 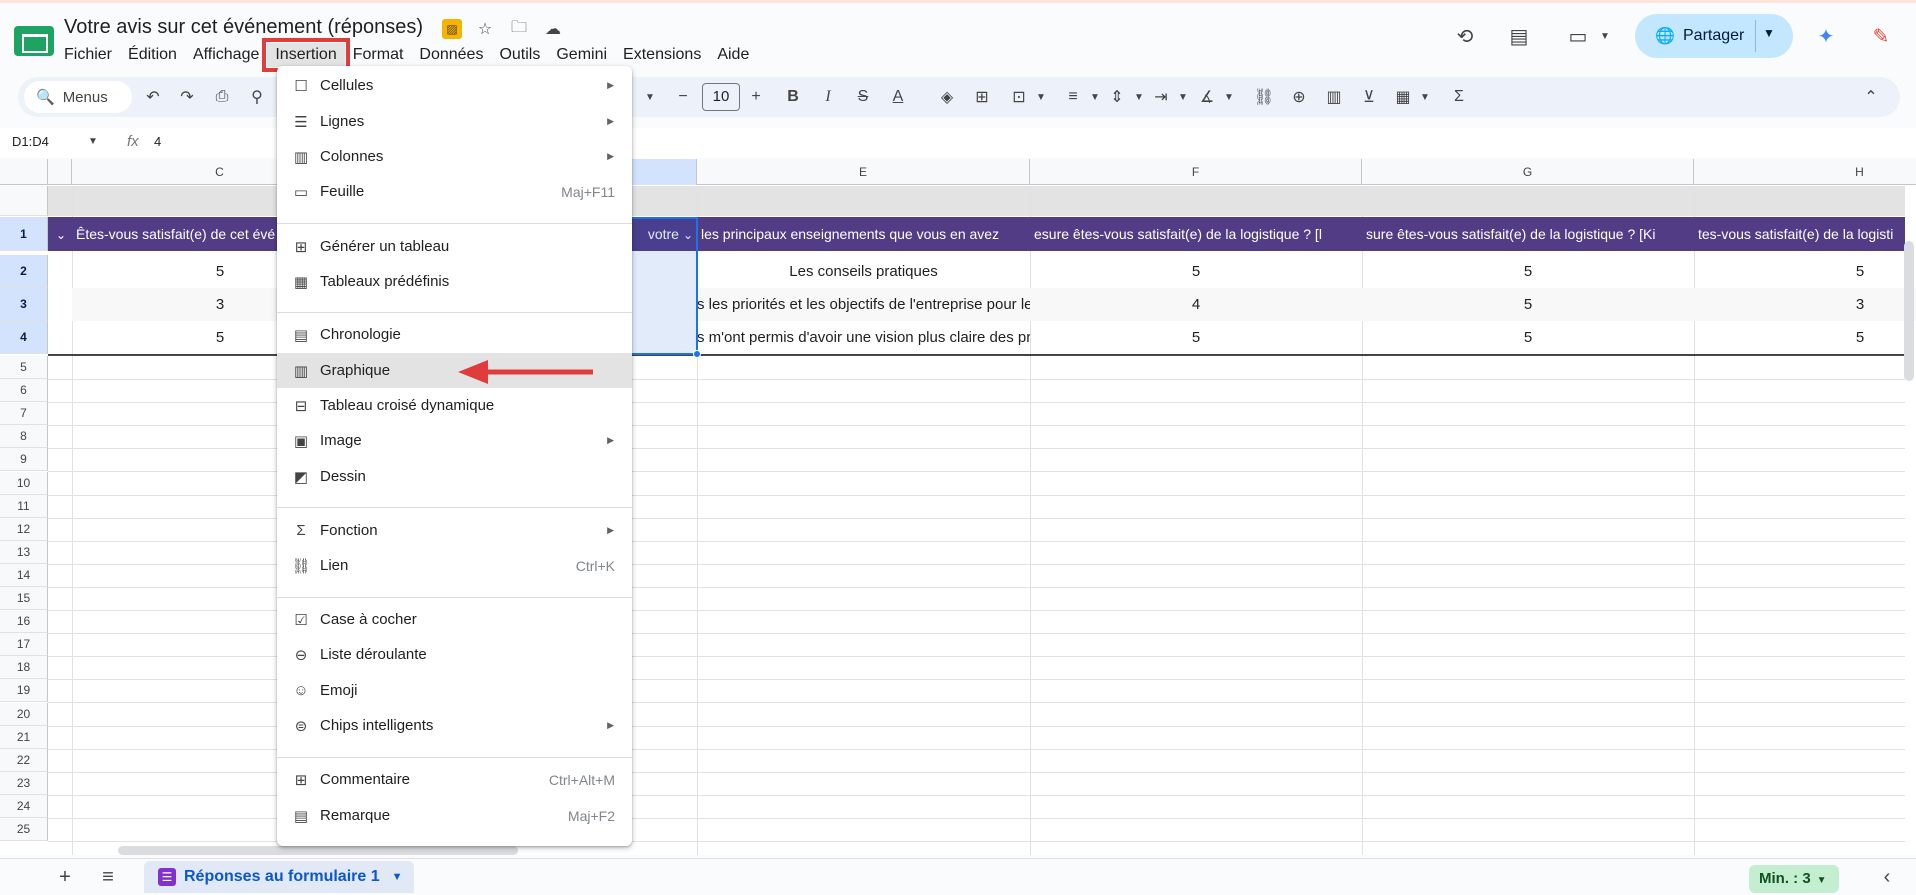 I want to click on row-header-13: 13, so click(x=24, y=552).